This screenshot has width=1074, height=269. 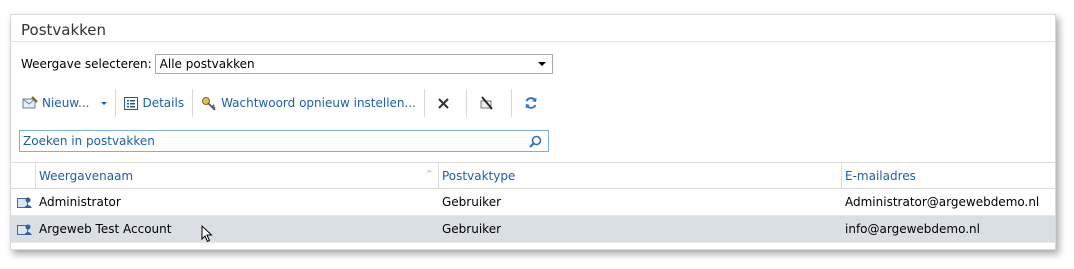 What do you see at coordinates (429, 173) in the screenshot?
I see `sort-ascending-icon: ^` at bounding box center [429, 173].